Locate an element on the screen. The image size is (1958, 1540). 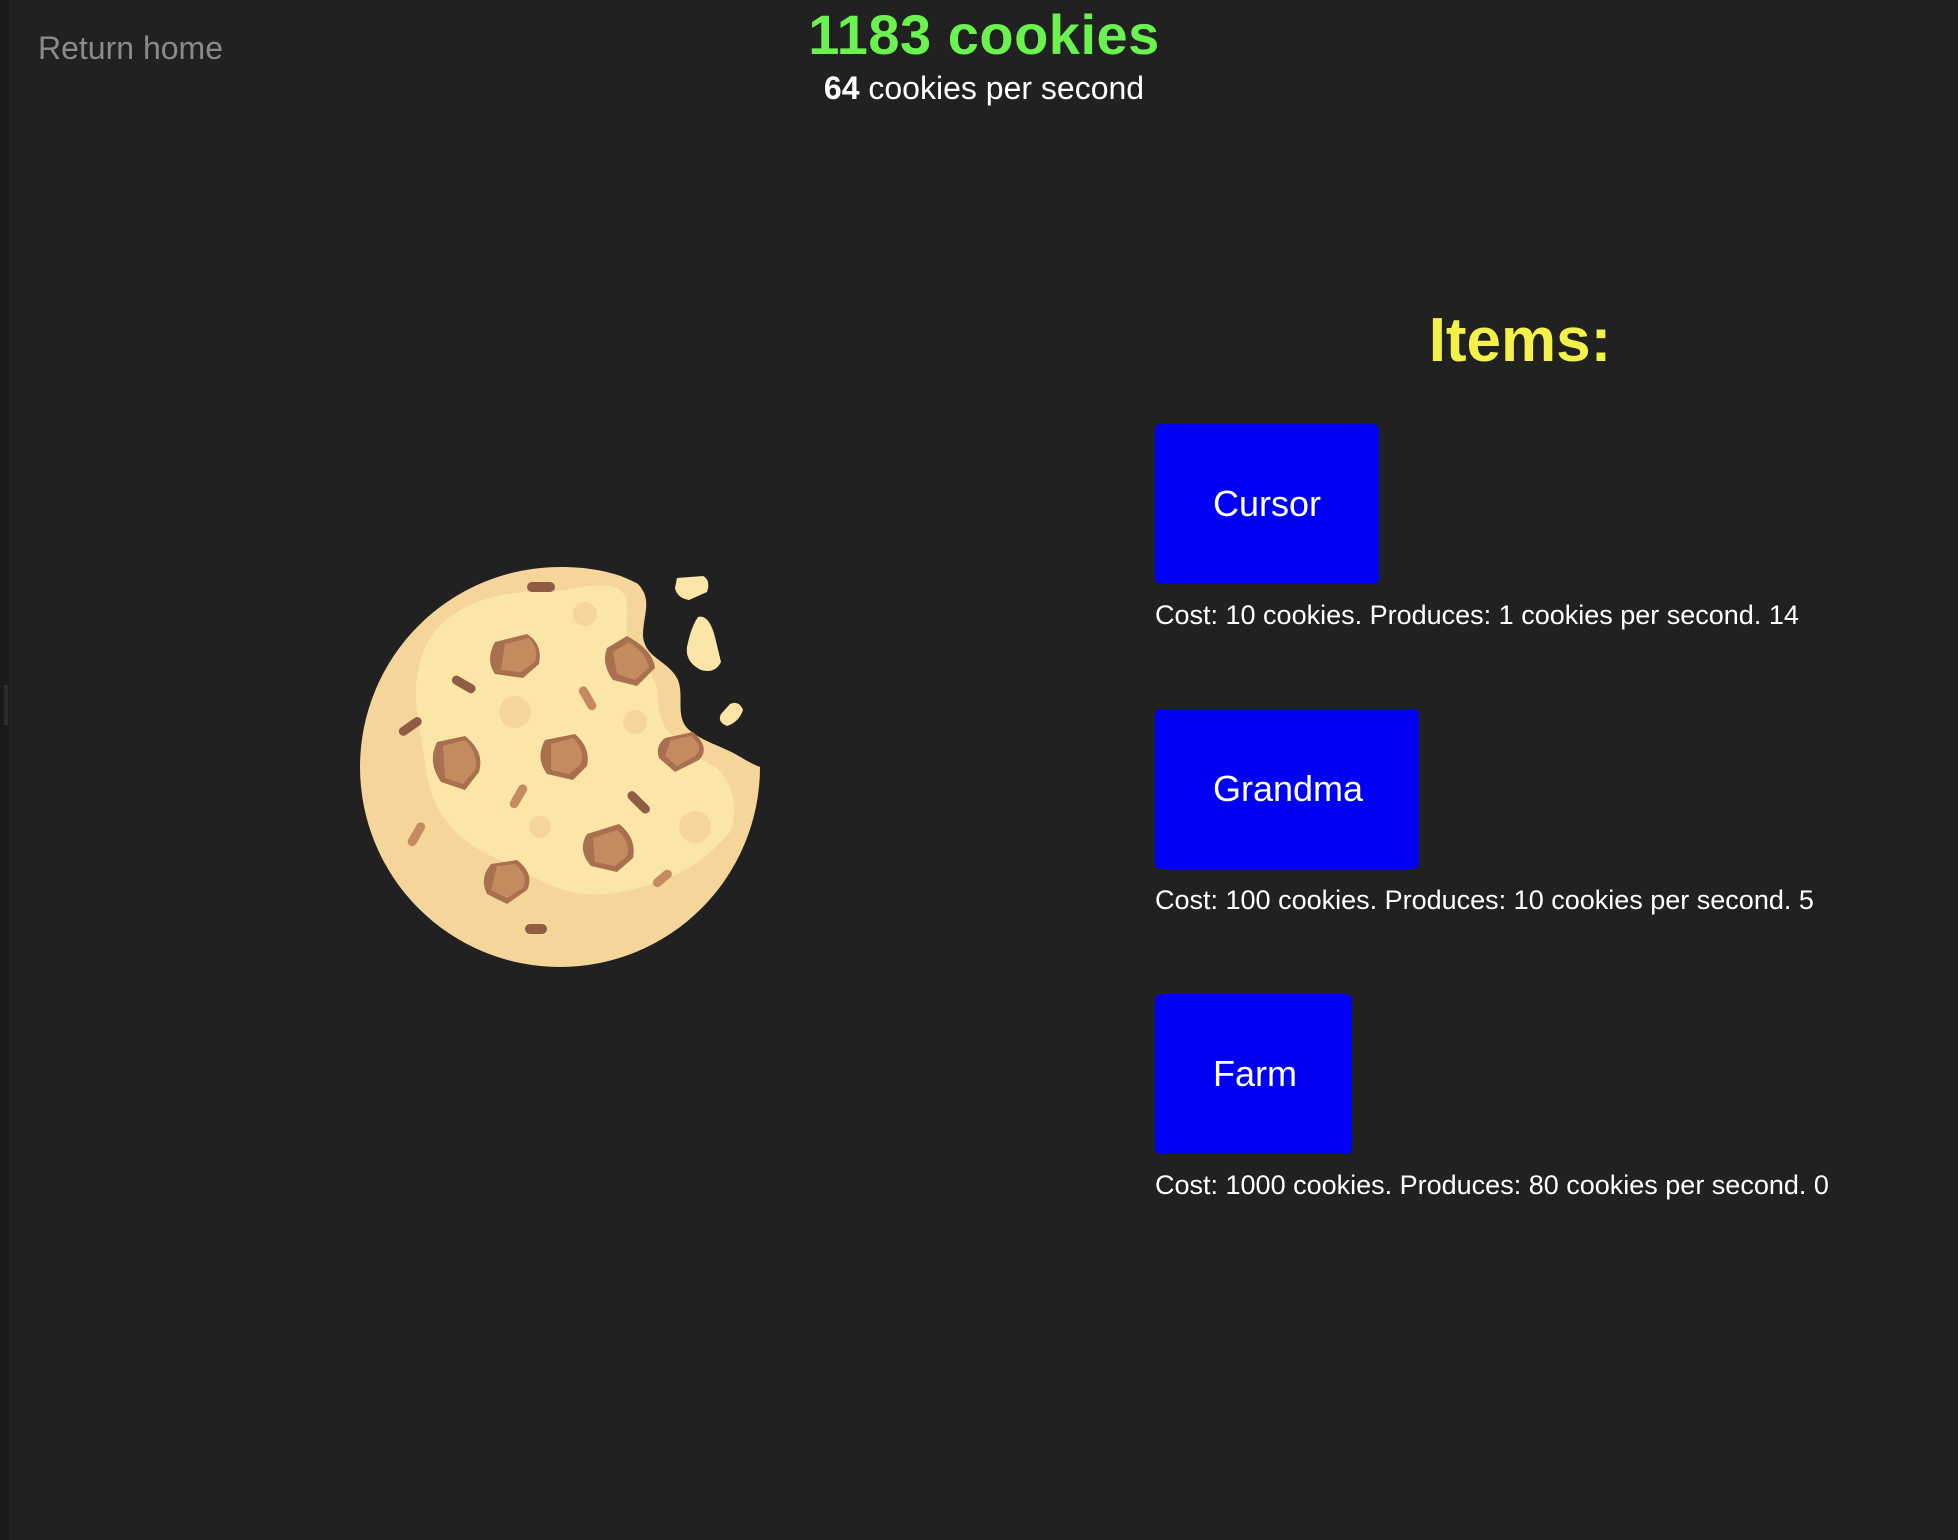
buy-grandma-button: Grandma is located at coordinates (1287, 789).